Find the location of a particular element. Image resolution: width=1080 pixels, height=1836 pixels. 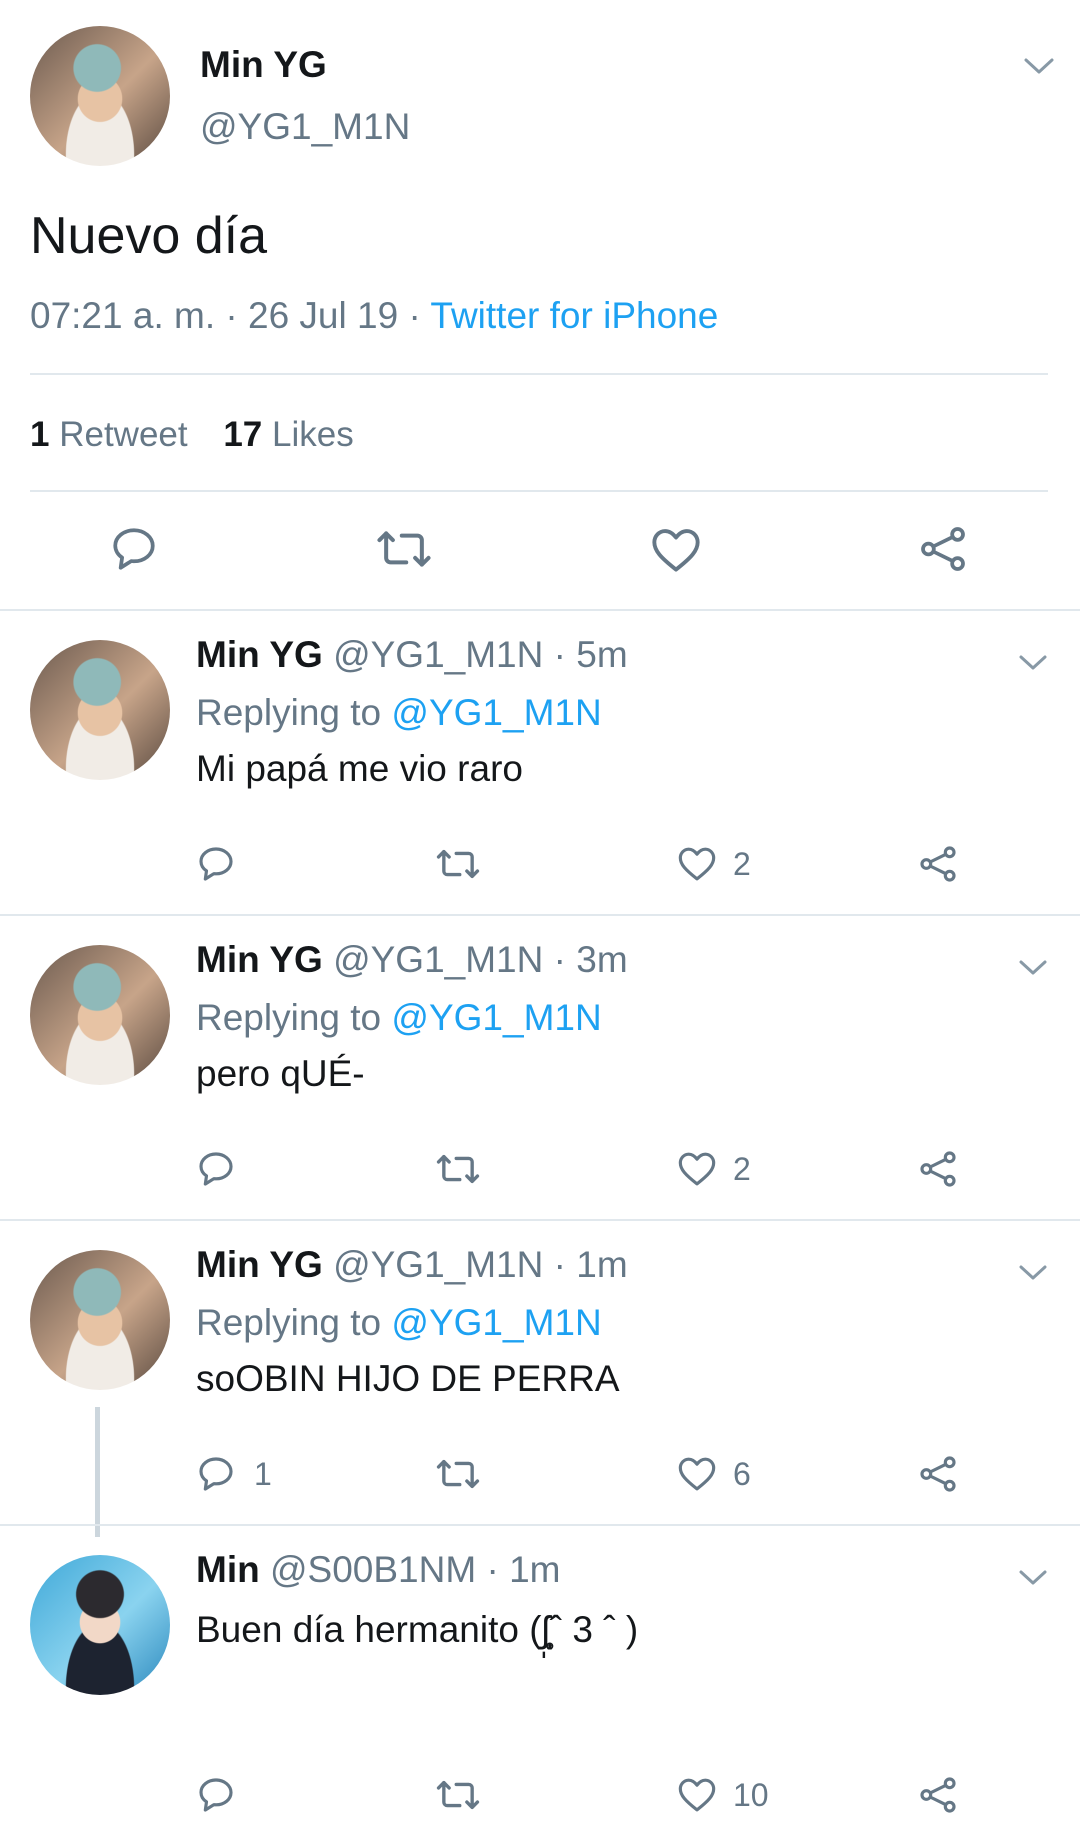

tweet-date: 26 Jul 19 is located at coordinates (323, 315).